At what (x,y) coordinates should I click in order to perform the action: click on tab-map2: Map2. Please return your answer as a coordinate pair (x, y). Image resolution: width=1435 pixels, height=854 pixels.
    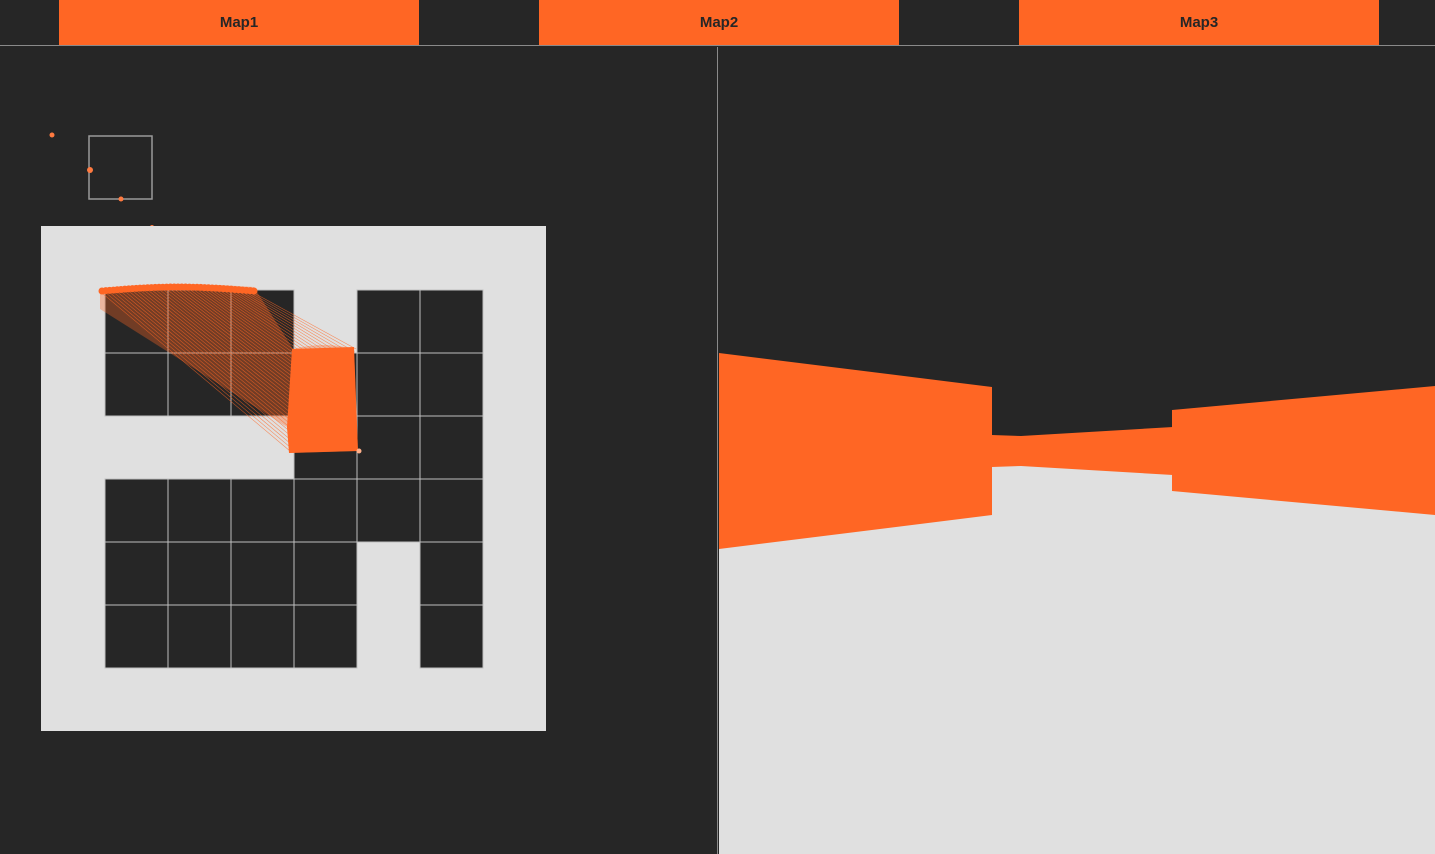
    Looking at the image, I should click on (719, 22).